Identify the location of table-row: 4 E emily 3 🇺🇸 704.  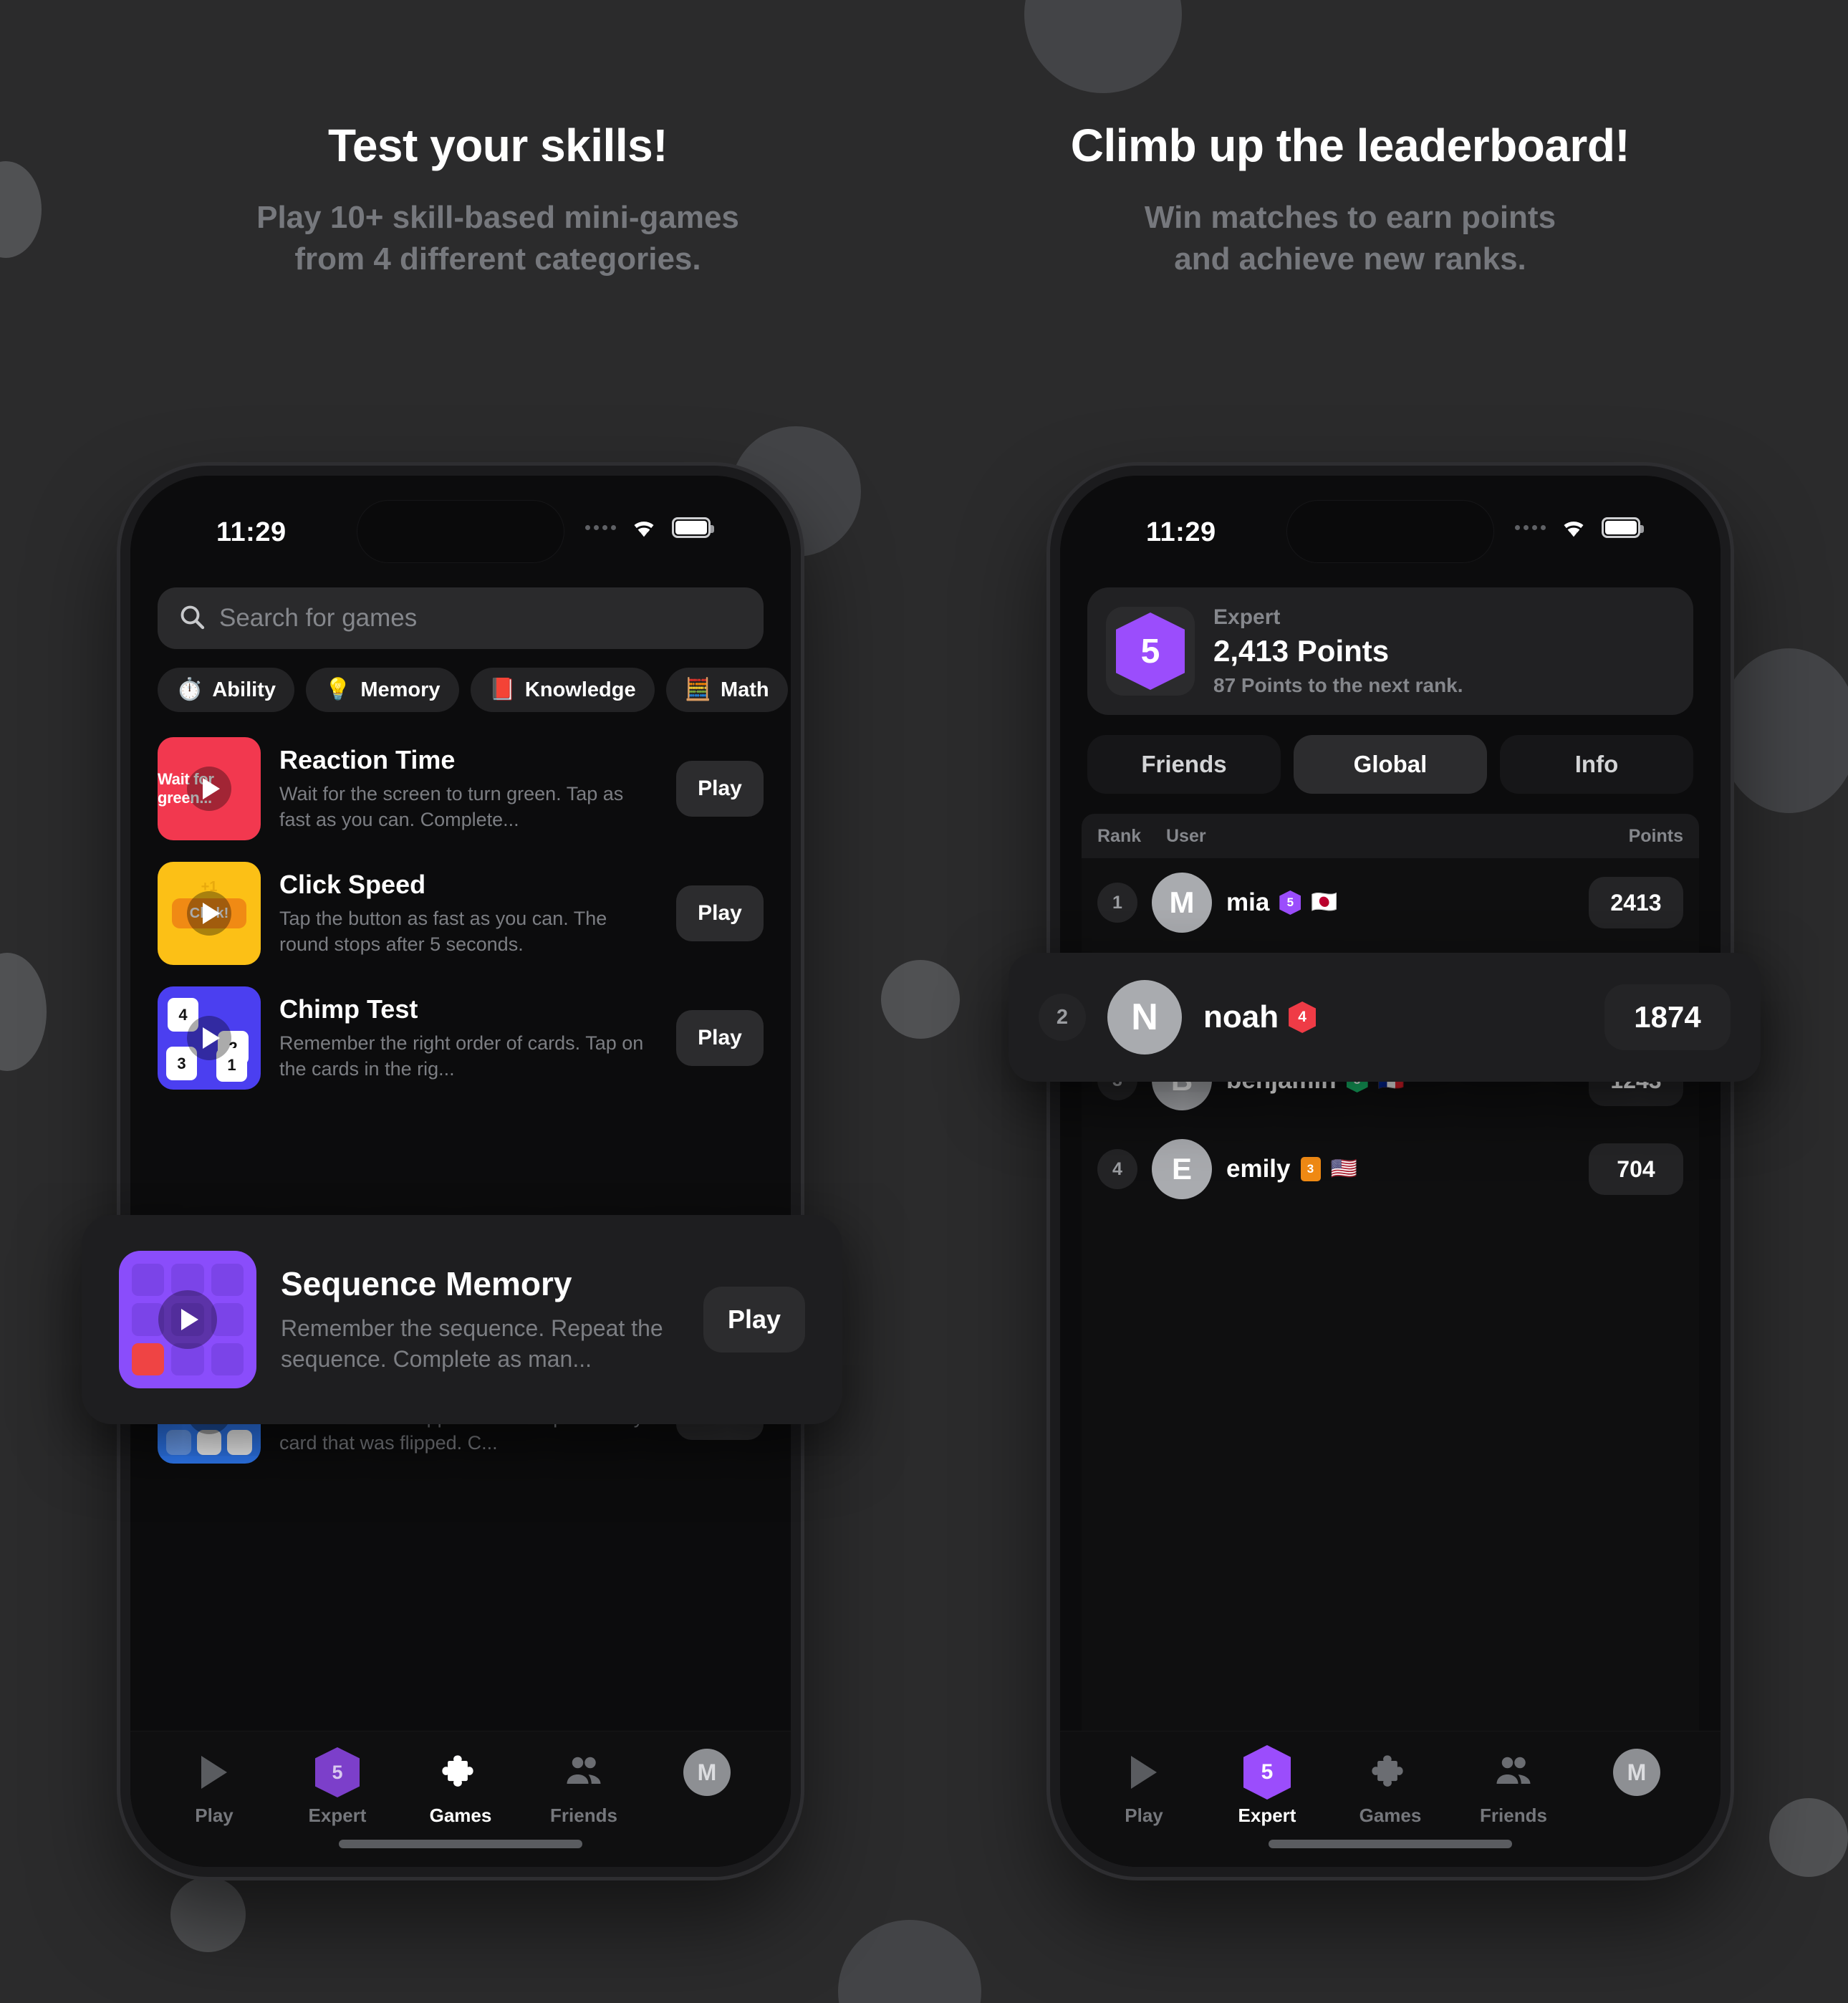
(1390, 1169).